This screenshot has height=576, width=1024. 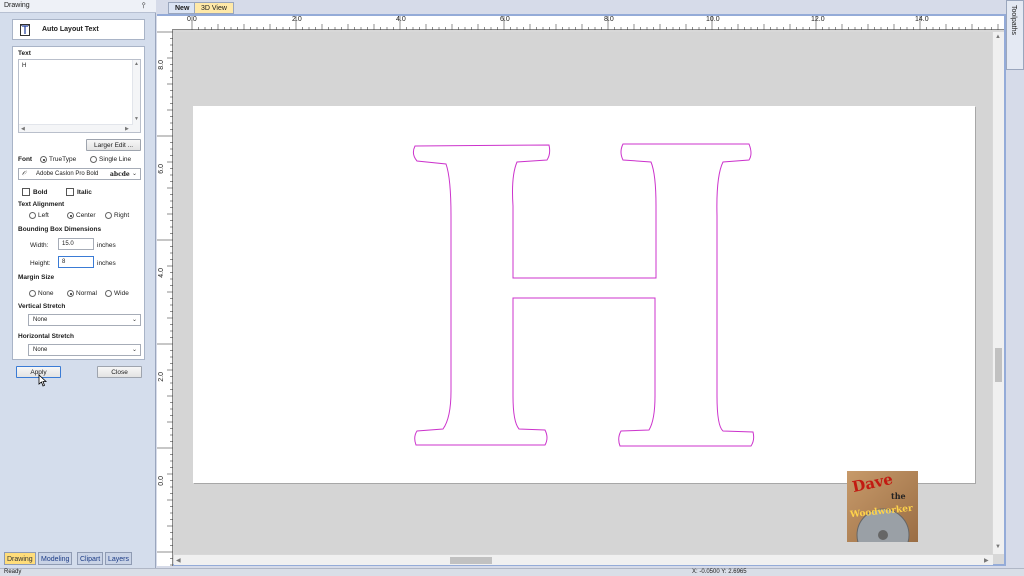 What do you see at coordinates (165, 298) in the screenshot?
I see `vertical-ruler: 8.0 6.0 4.0 2.0 0.0` at bounding box center [165, 298].